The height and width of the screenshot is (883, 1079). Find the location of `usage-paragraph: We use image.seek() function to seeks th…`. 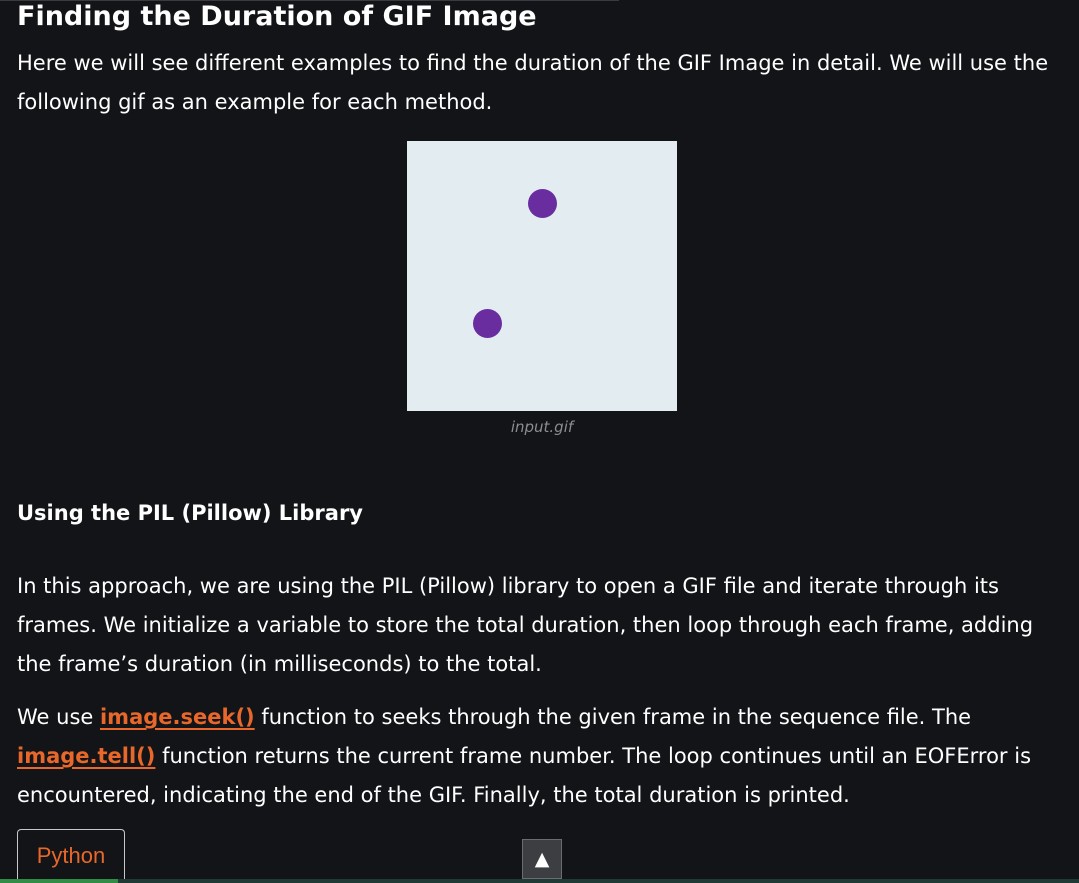

usage-paragraph: We use image.seek() function to seeks th… is located at coordinates (544, 756).